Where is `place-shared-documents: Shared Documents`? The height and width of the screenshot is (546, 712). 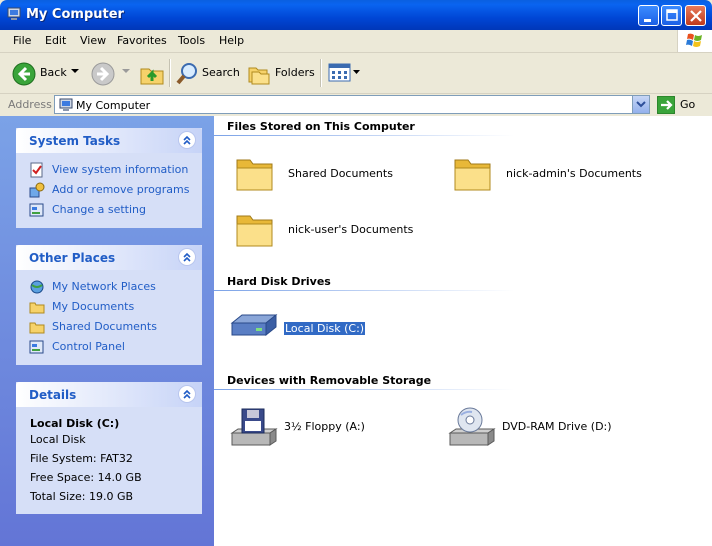 place-shared-documents: Shared Documents is located at coordinates (109, 327).